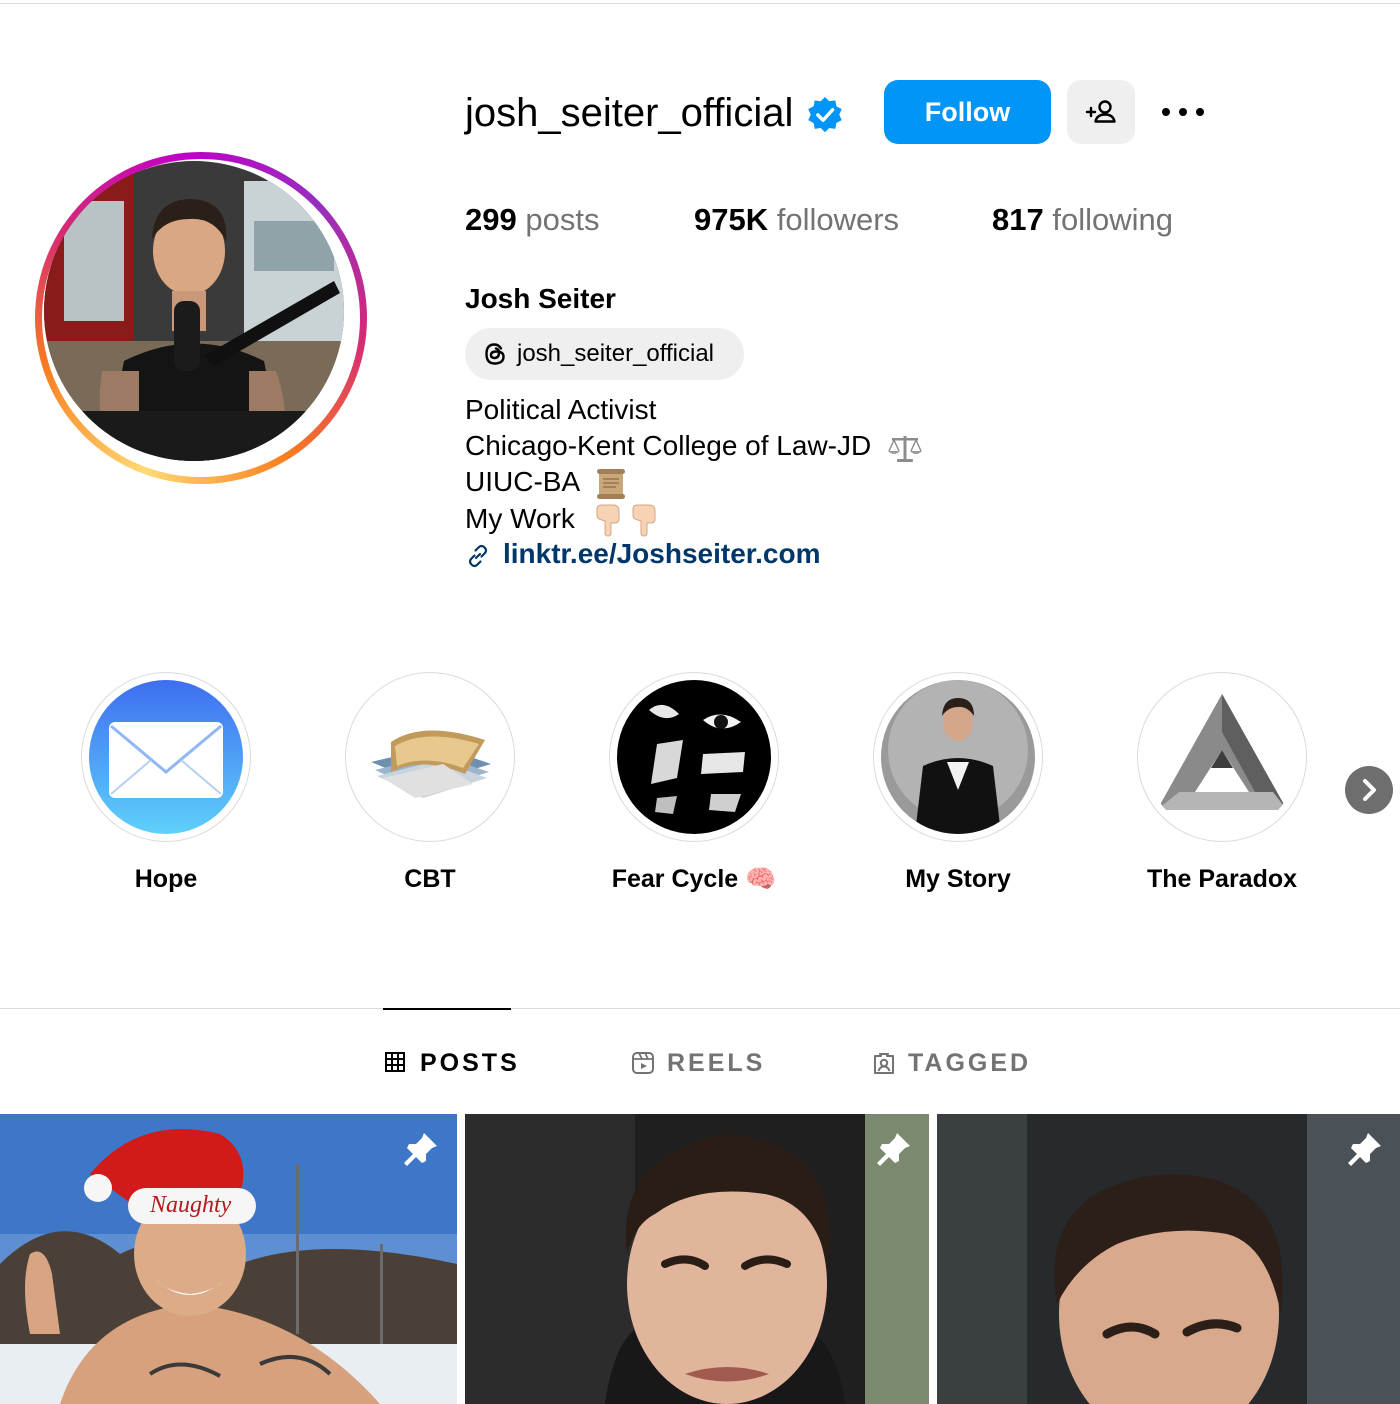 Image resolution: width=1400 pixels, height=1404 pixels. Describe the element at coordinates (561, 409) in the screenshot. I see `bio-line: Political Activist` at that location.